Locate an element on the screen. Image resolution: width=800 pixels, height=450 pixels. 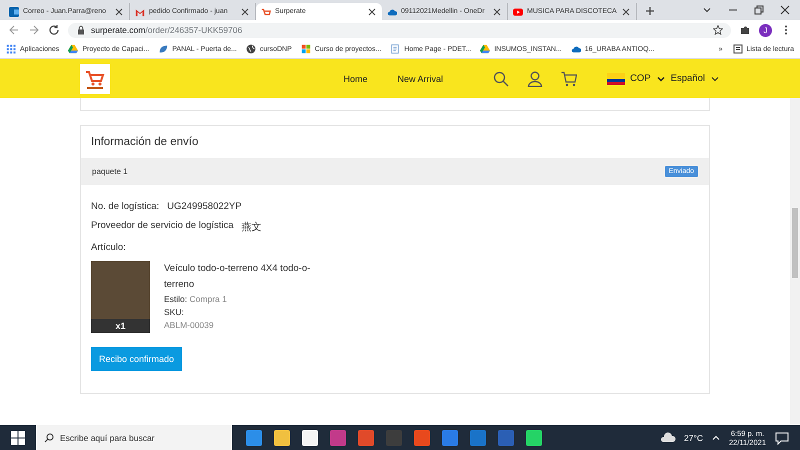
reload-icon is located at coordinates (54, 30).